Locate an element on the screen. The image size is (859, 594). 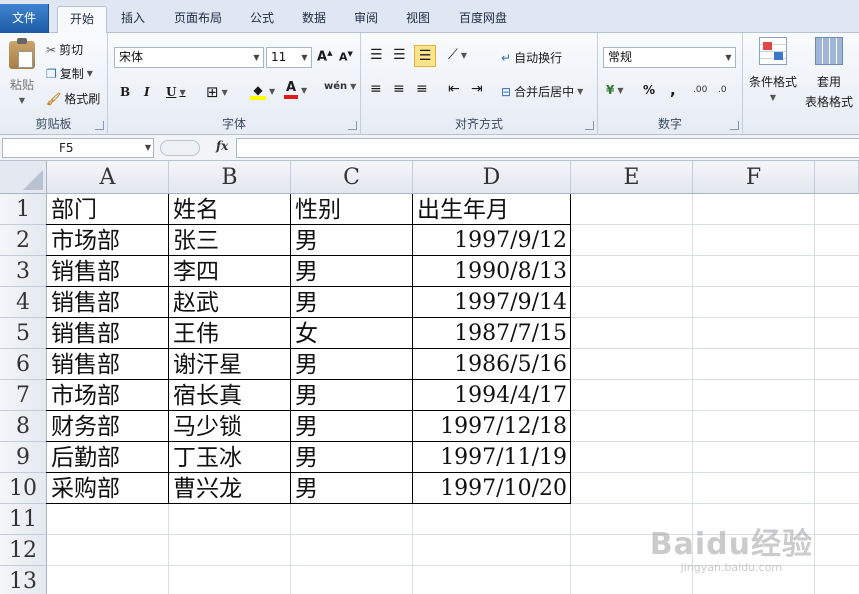
column-header-d: D is located at coordinates (492, 177).